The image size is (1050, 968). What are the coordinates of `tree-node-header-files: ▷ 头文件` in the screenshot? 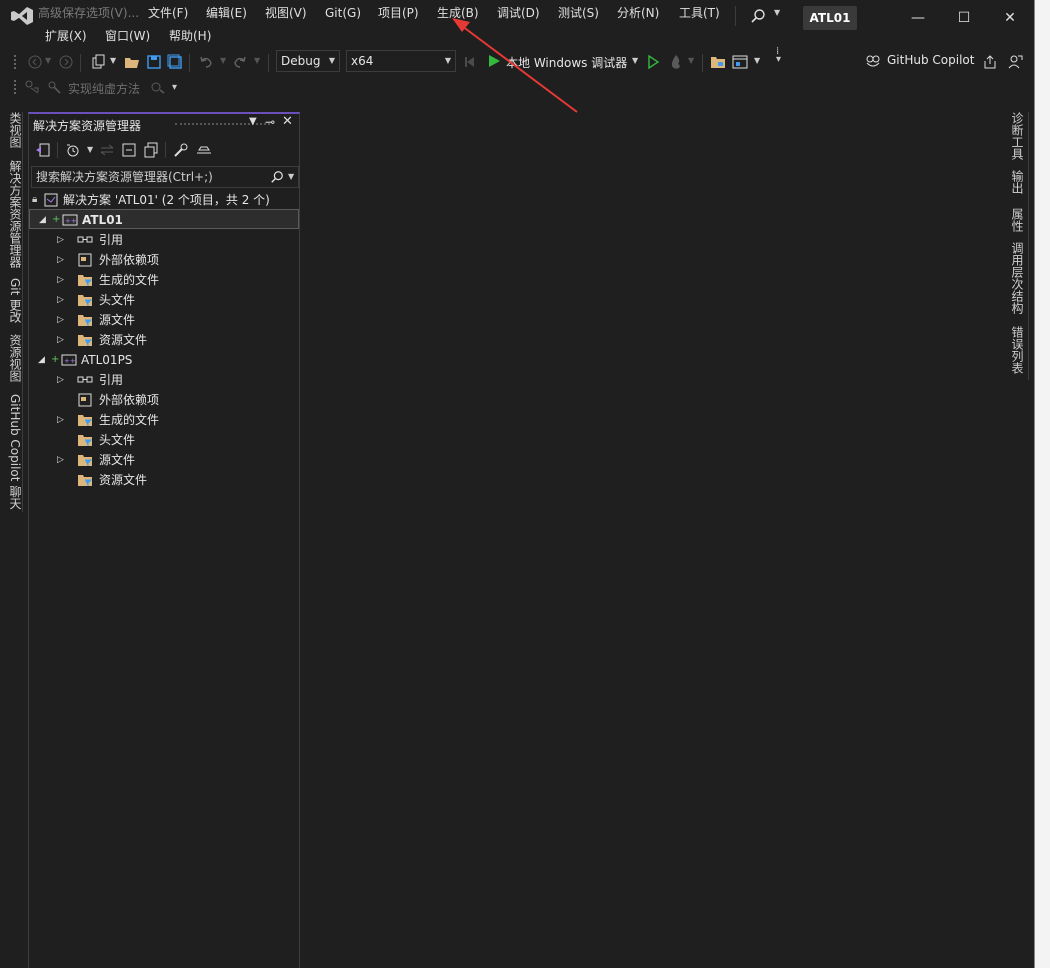 It's located at (164, 300).